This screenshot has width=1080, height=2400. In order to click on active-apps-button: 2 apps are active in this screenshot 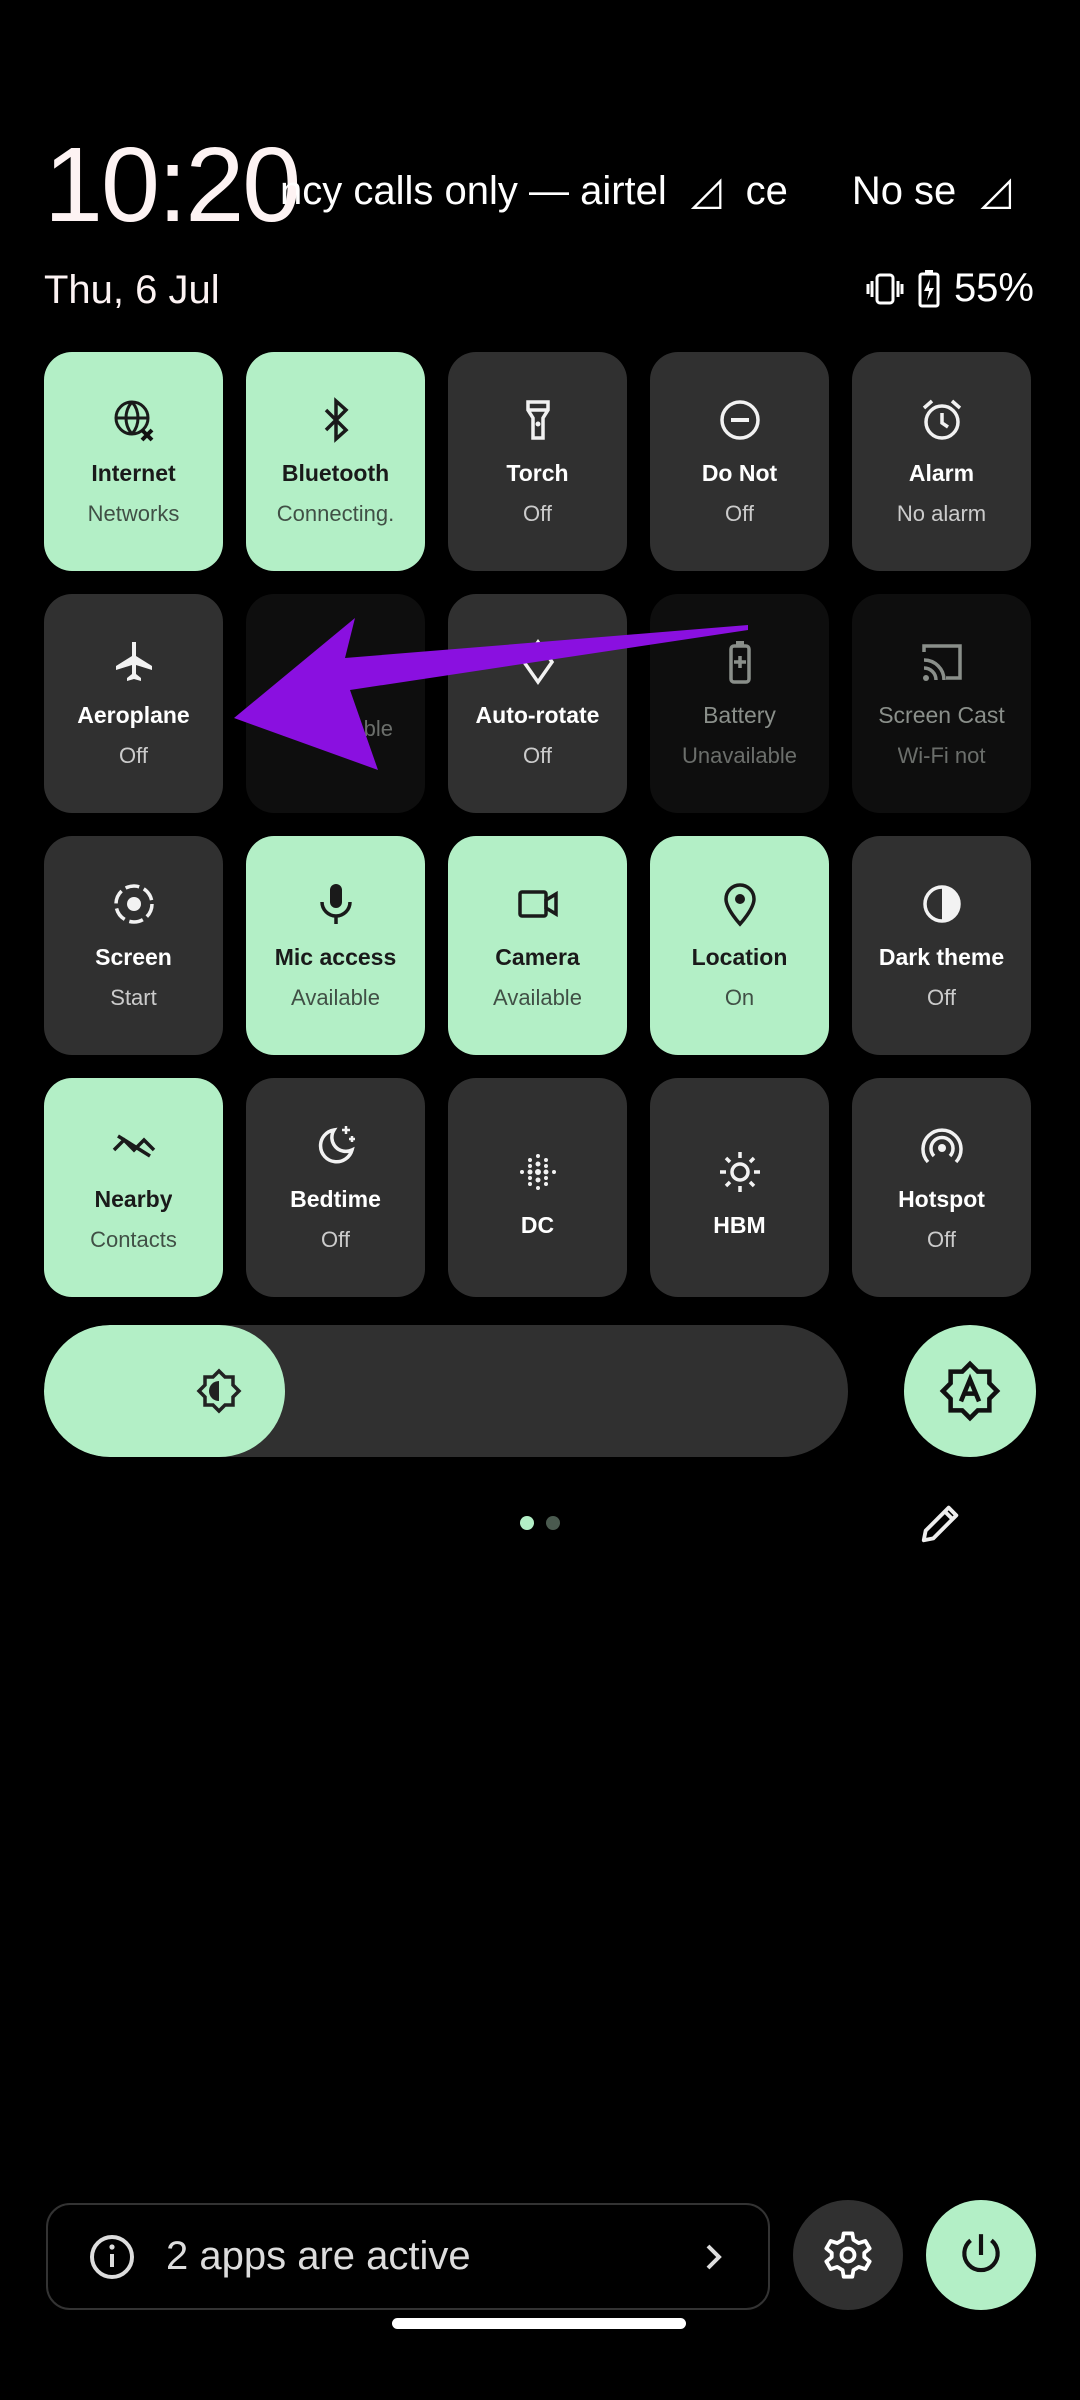, I will do `click(408, 2256)`.